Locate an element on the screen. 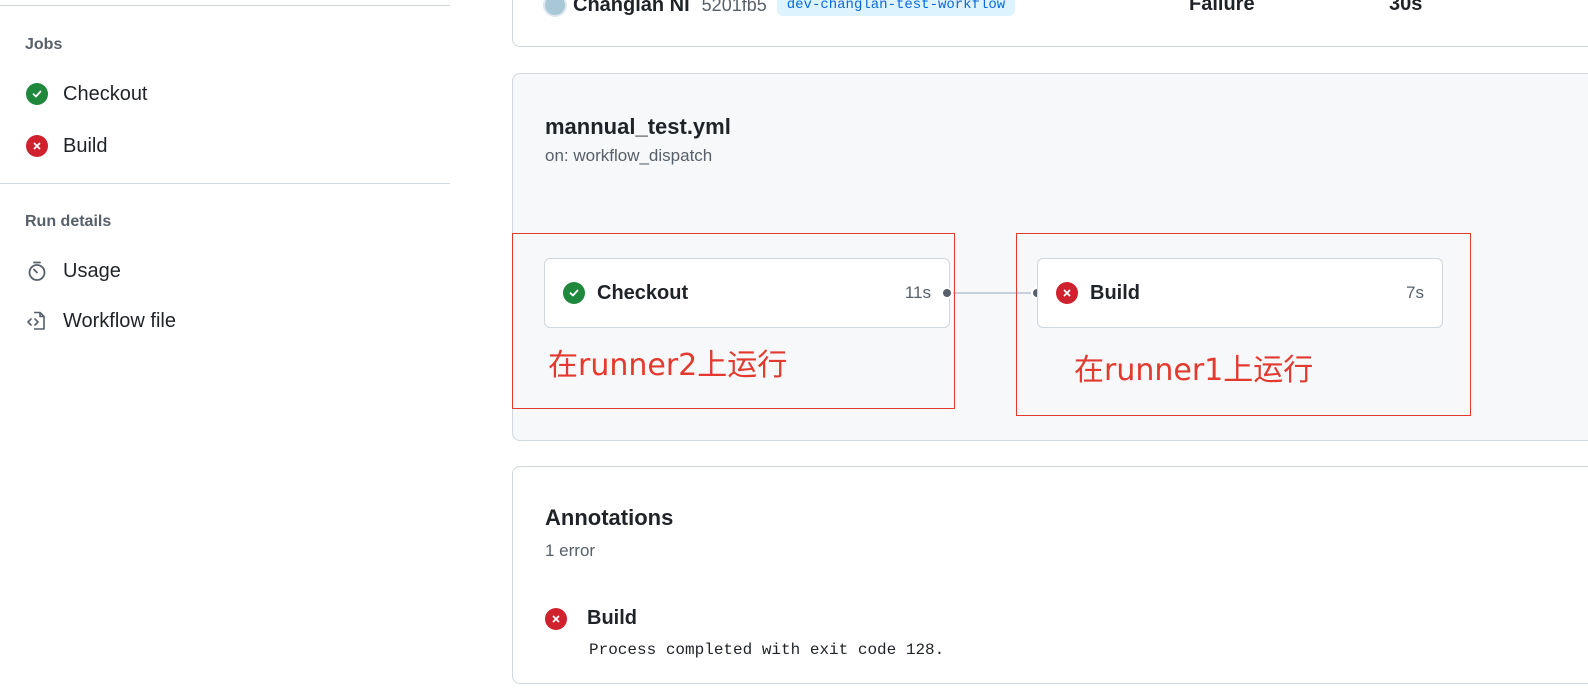  annotations-title: Annotations is located at coordinates (609, 517).